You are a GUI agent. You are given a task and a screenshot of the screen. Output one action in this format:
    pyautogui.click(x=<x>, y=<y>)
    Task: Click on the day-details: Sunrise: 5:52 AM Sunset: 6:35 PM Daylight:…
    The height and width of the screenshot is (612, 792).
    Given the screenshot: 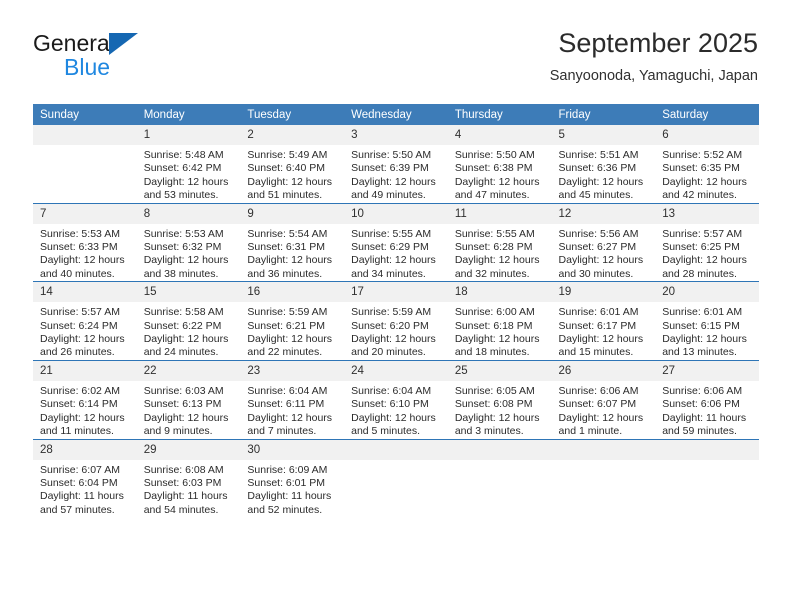 What is the action you would take?
    pyautogui.click(x=707, y=174)
    